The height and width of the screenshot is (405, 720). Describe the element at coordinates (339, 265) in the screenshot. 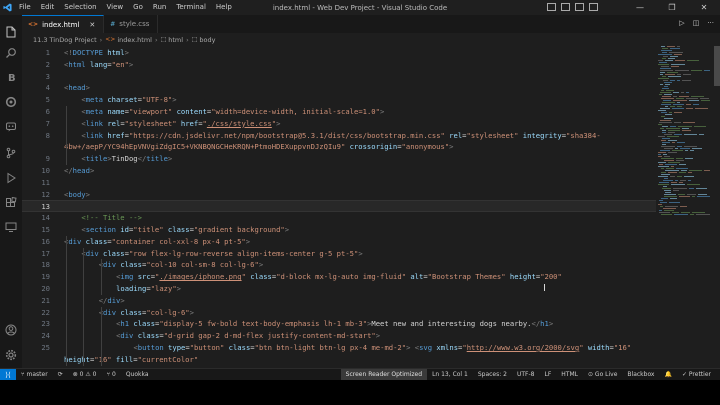

I see `code-line: 18 <div class="col-10 col-sm-8 col-lg-6">` at that location.